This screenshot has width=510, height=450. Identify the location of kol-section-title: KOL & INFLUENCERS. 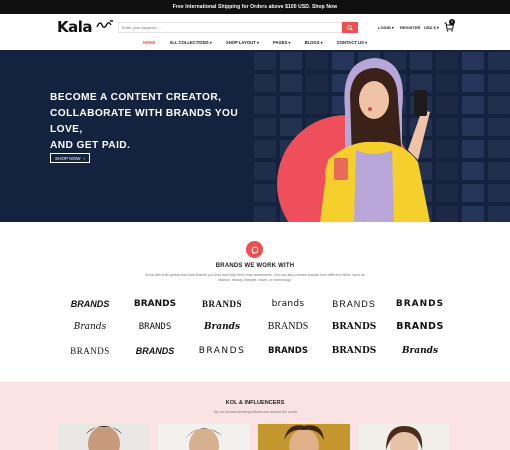
(255, 403).